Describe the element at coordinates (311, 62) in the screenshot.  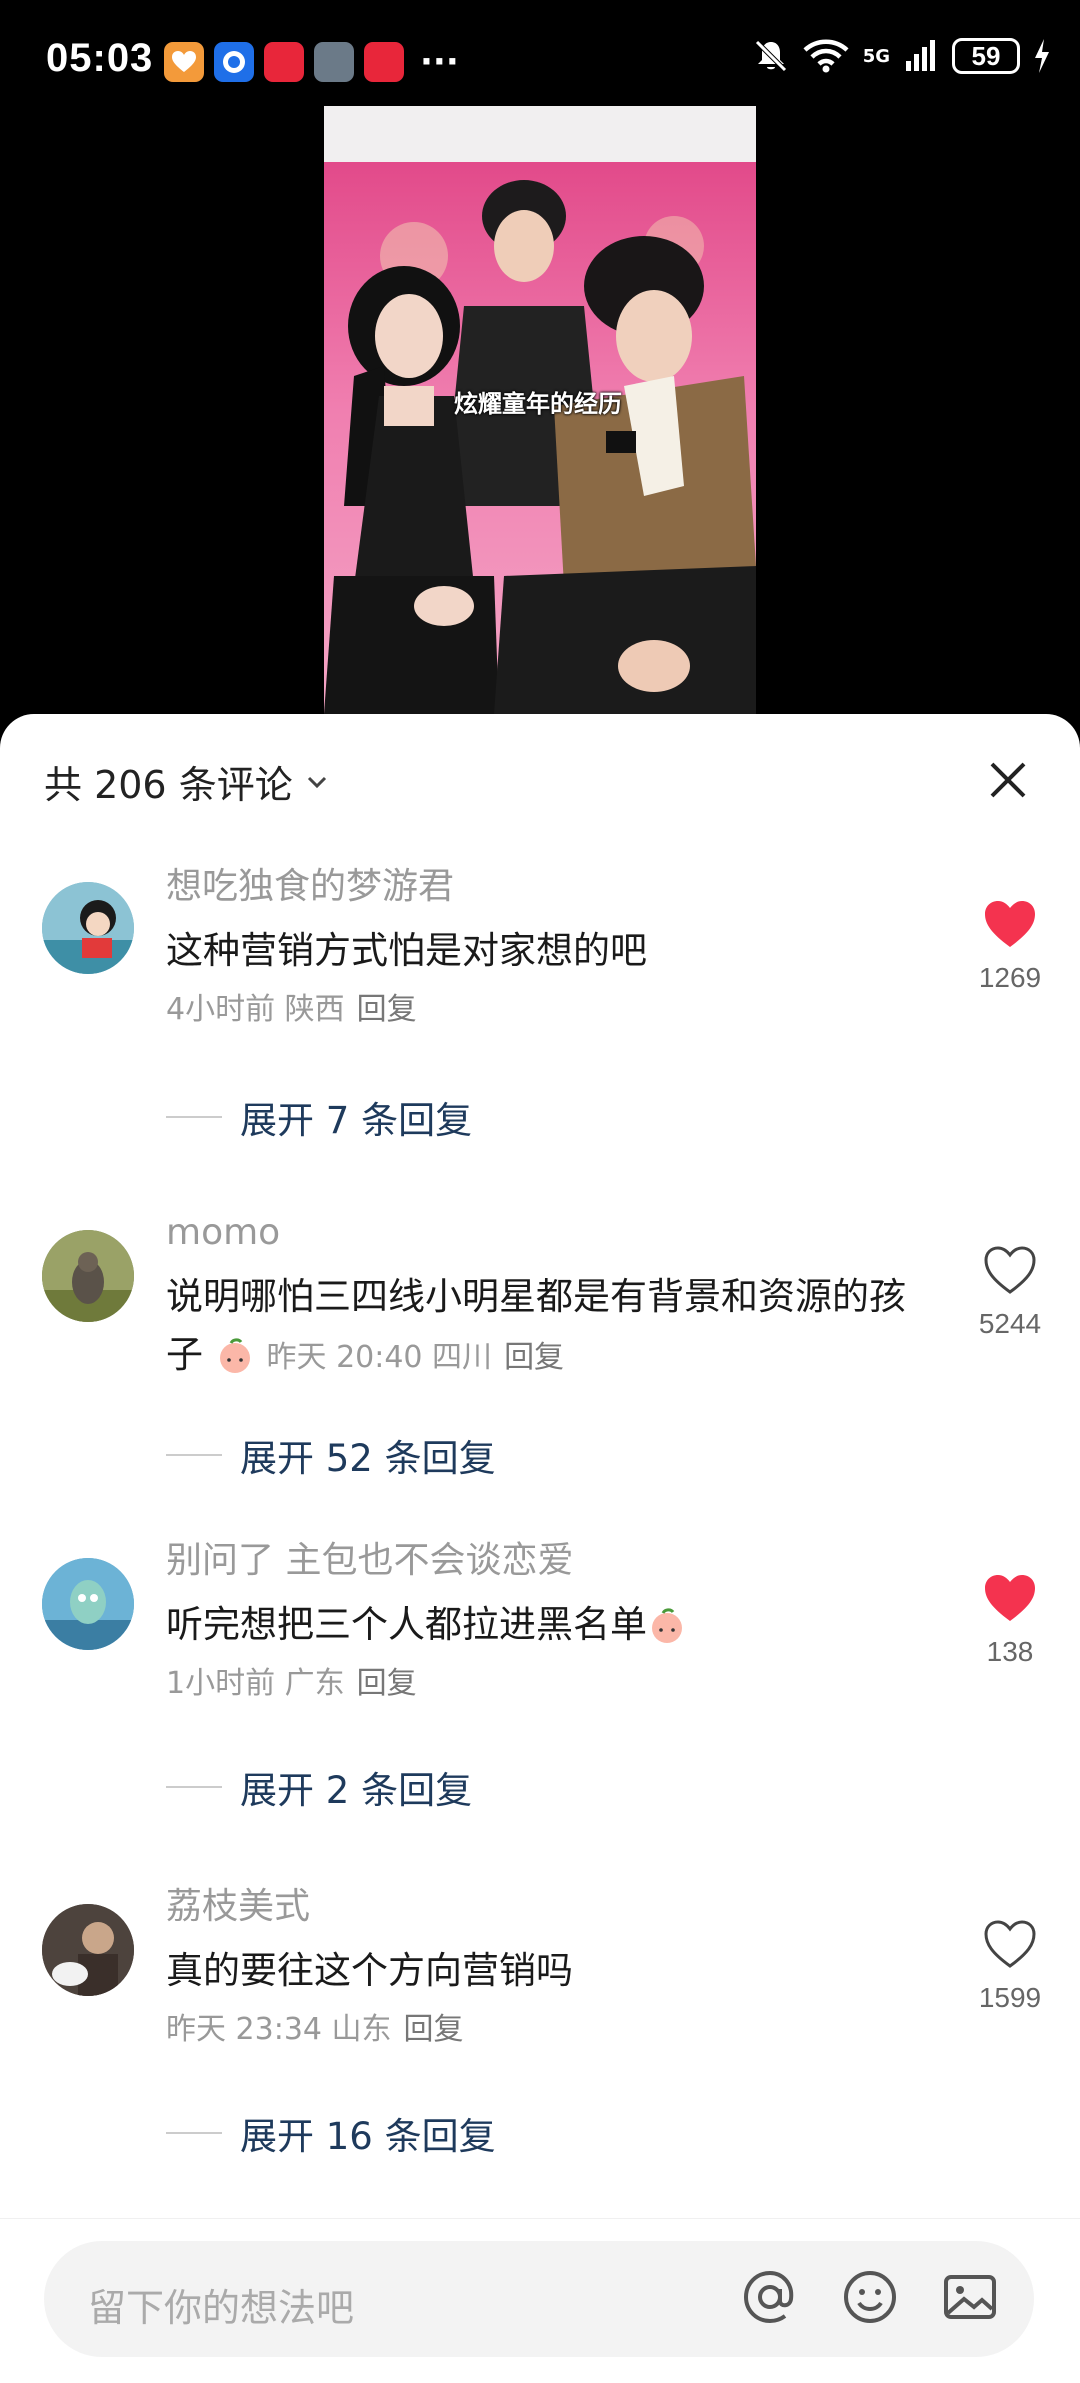
I see `notification-icons: ···` at that location.